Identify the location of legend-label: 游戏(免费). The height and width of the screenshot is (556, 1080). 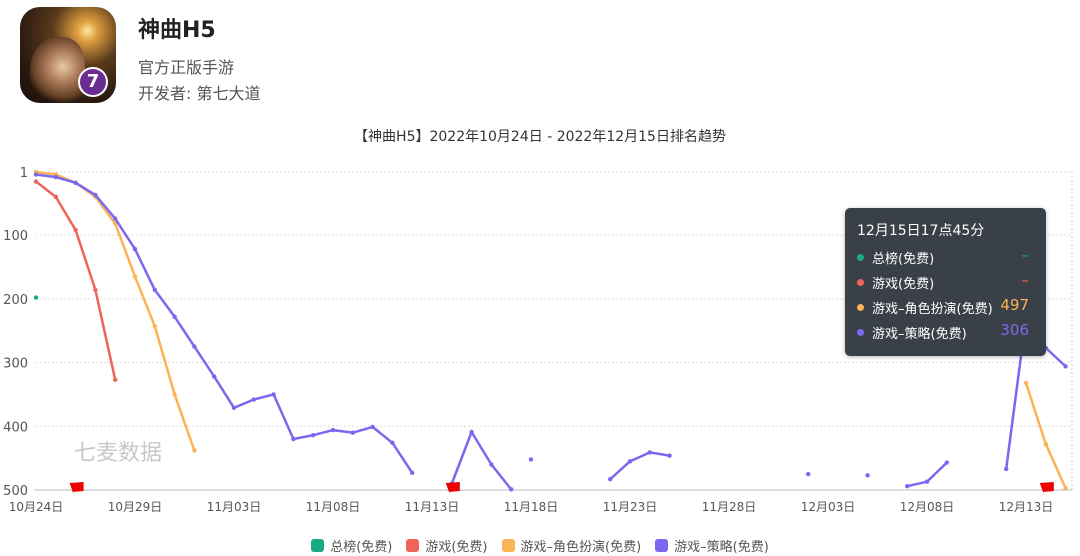
(456, 547).